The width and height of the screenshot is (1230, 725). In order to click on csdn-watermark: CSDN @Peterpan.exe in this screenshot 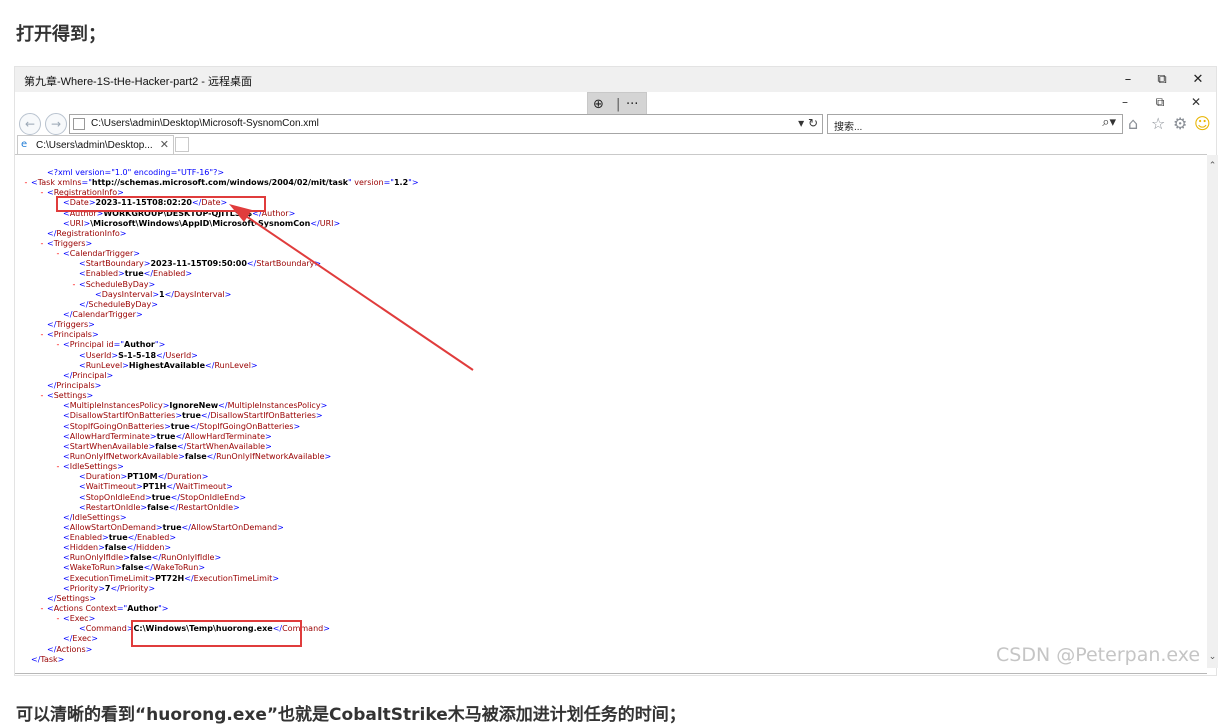, I will do `click(1098, 655)`.